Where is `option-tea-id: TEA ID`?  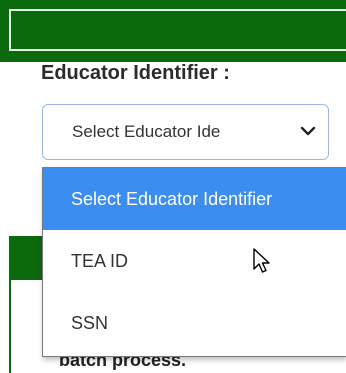
option-tea-id: TEA ID is located at coordinates (194, 261).